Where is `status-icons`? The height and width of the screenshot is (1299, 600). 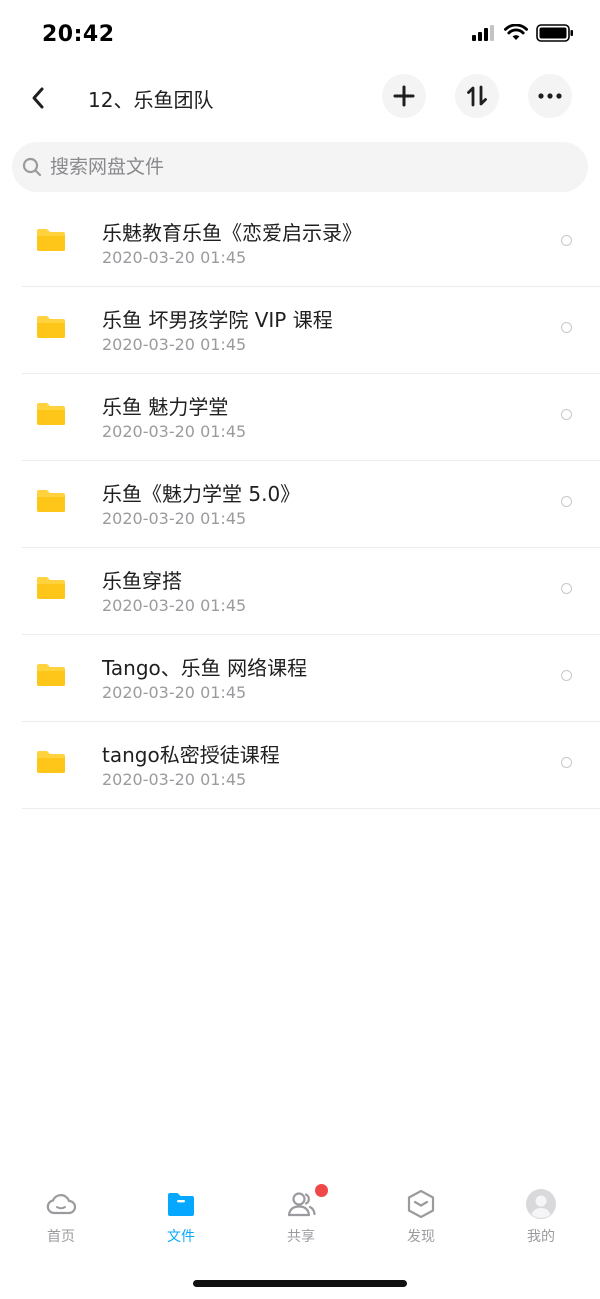 status-icons is located at coordinates (523, 33).